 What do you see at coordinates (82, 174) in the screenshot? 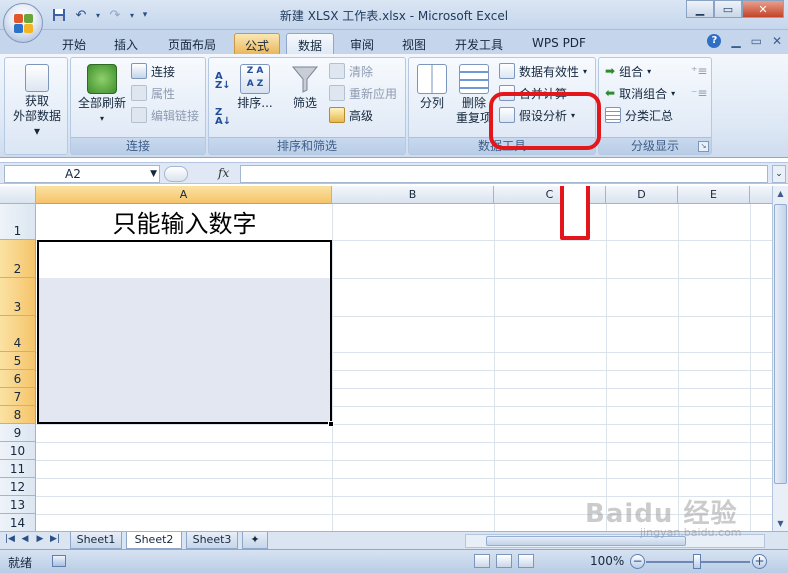
I see `name-box: A2 ▼` at bounding box center [82, 174].